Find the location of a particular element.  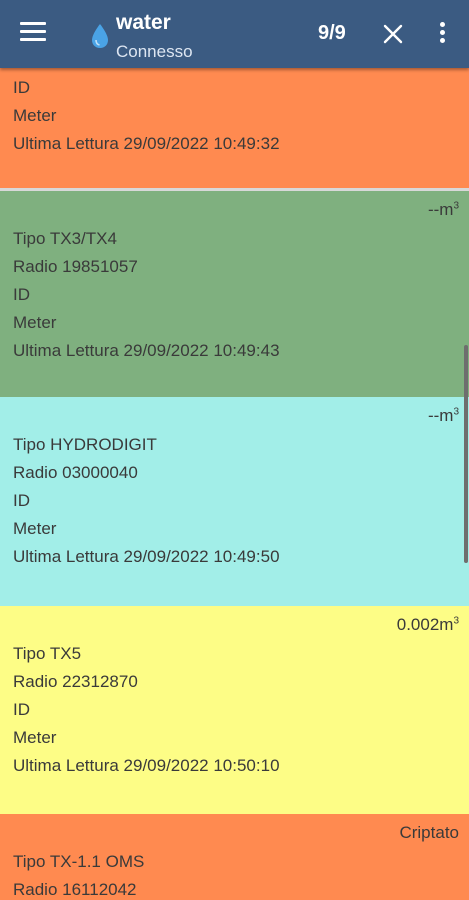

meter-card: Criptato Tipo TX-1.1 OMS Radio 16112042 is located at coordinates (234, 857).